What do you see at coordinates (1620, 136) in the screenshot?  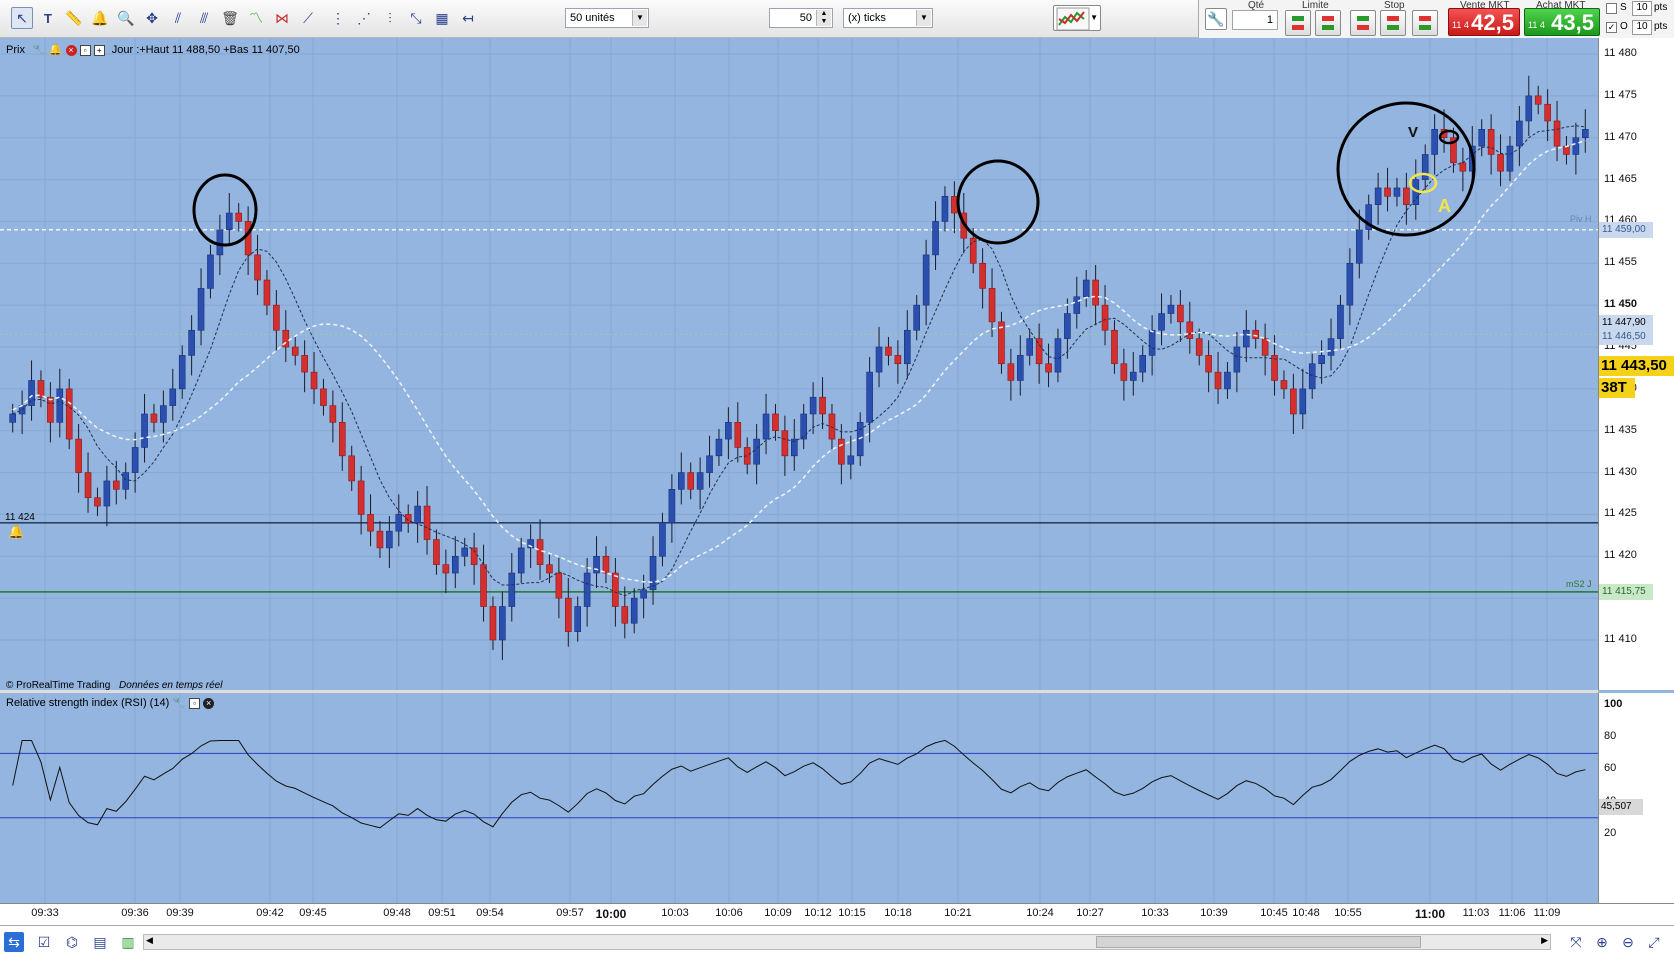 I see `price-tick-label: 11 470` at bounding box center [1620, 136].